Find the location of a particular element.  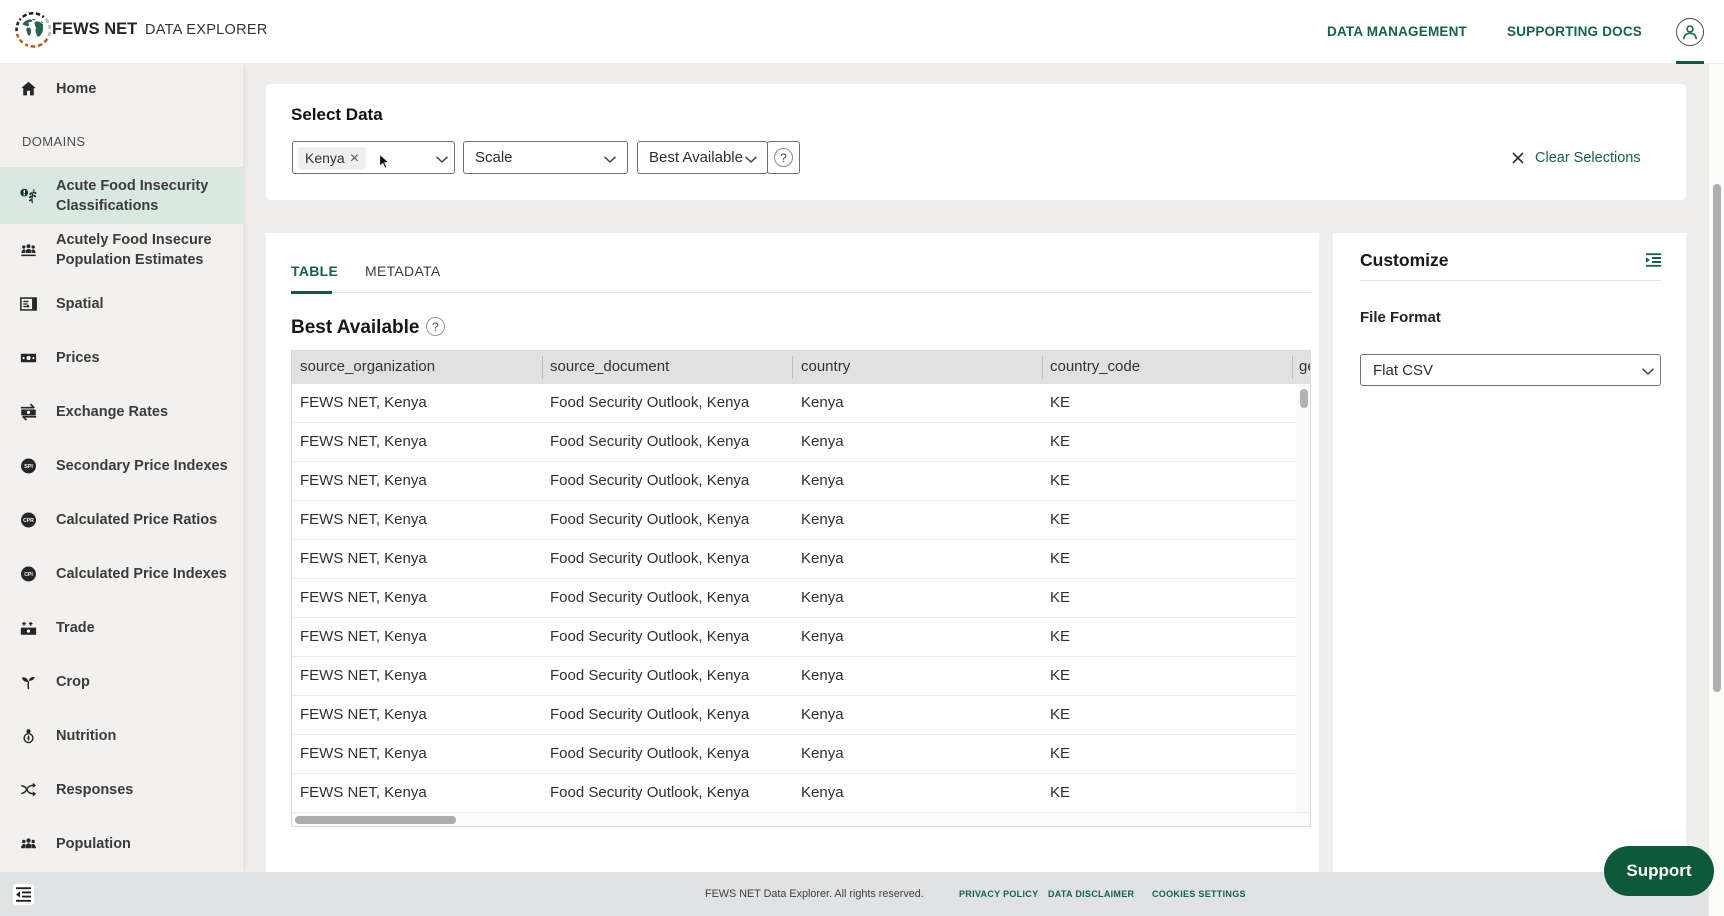

svg-text: CPI is located at coordinates (28, 575).